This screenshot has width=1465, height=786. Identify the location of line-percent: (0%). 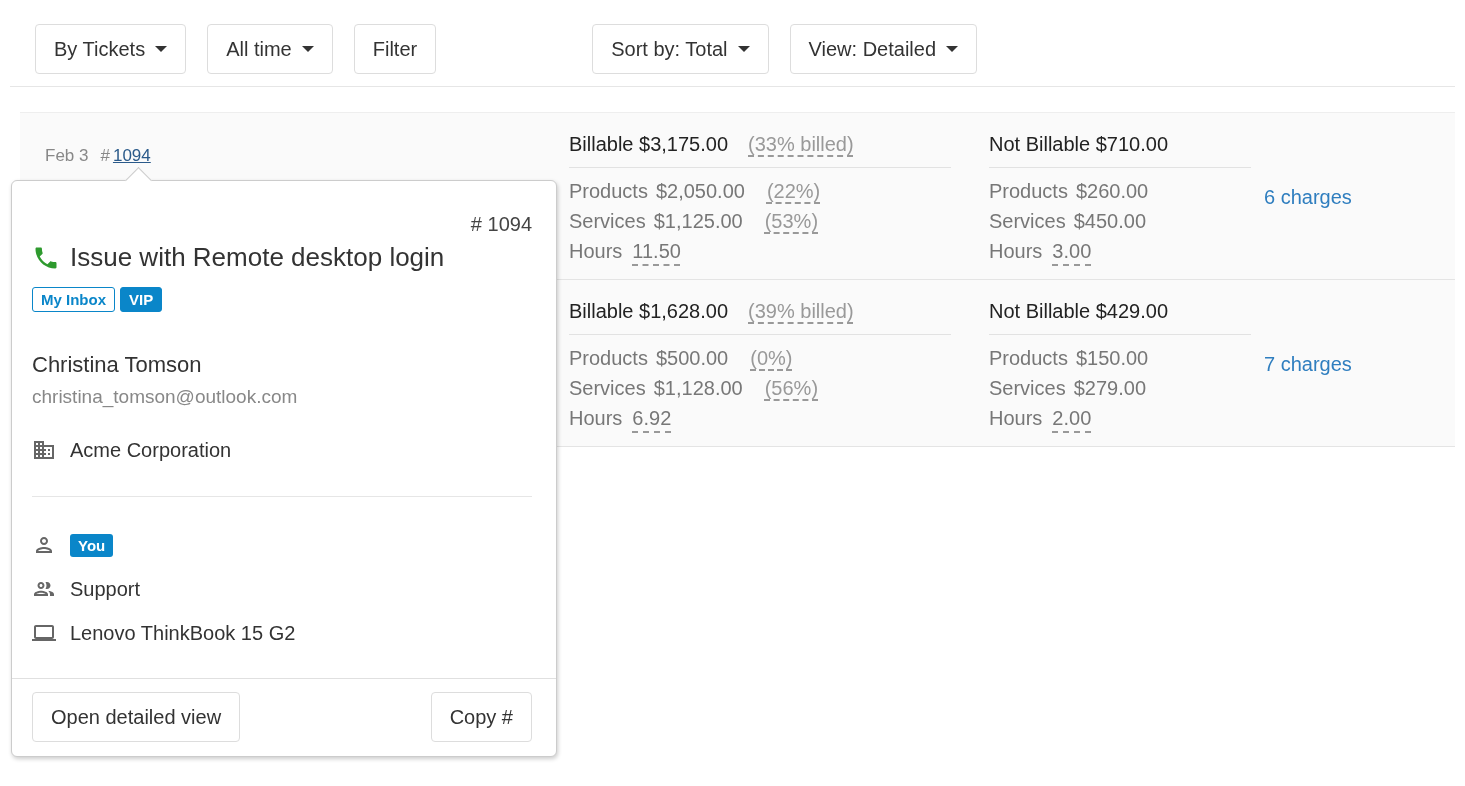
(771, 359).